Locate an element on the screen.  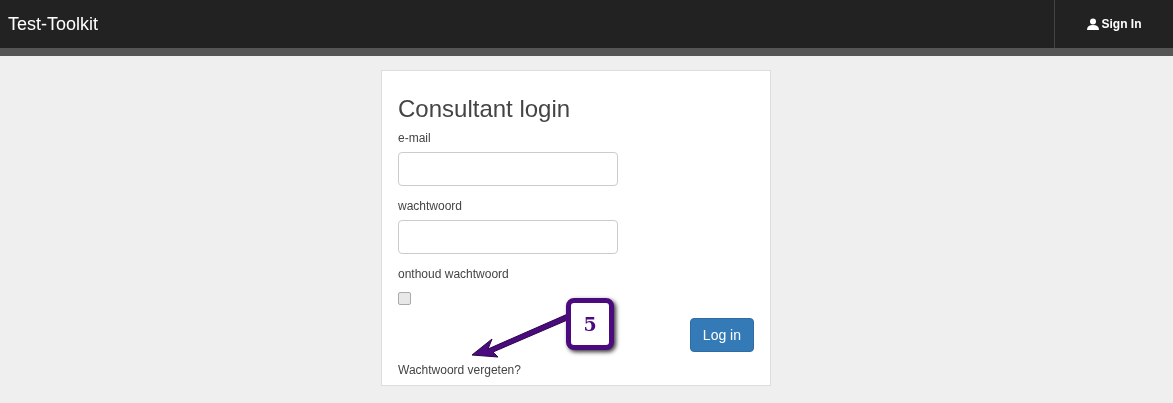
remember-checkbox is located at coordinates (404, 298).